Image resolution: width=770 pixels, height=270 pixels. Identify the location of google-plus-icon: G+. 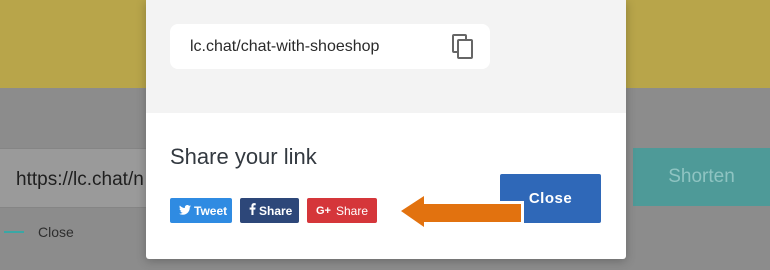
(323, 210).